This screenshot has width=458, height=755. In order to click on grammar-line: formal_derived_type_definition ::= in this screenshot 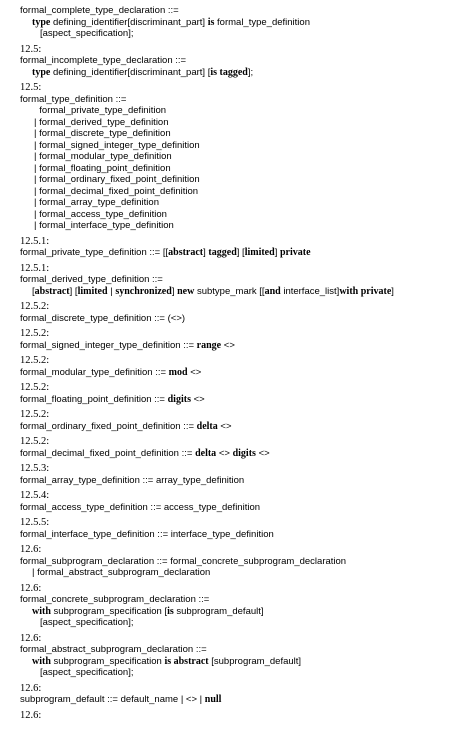, I will do `click(236, 280)`.